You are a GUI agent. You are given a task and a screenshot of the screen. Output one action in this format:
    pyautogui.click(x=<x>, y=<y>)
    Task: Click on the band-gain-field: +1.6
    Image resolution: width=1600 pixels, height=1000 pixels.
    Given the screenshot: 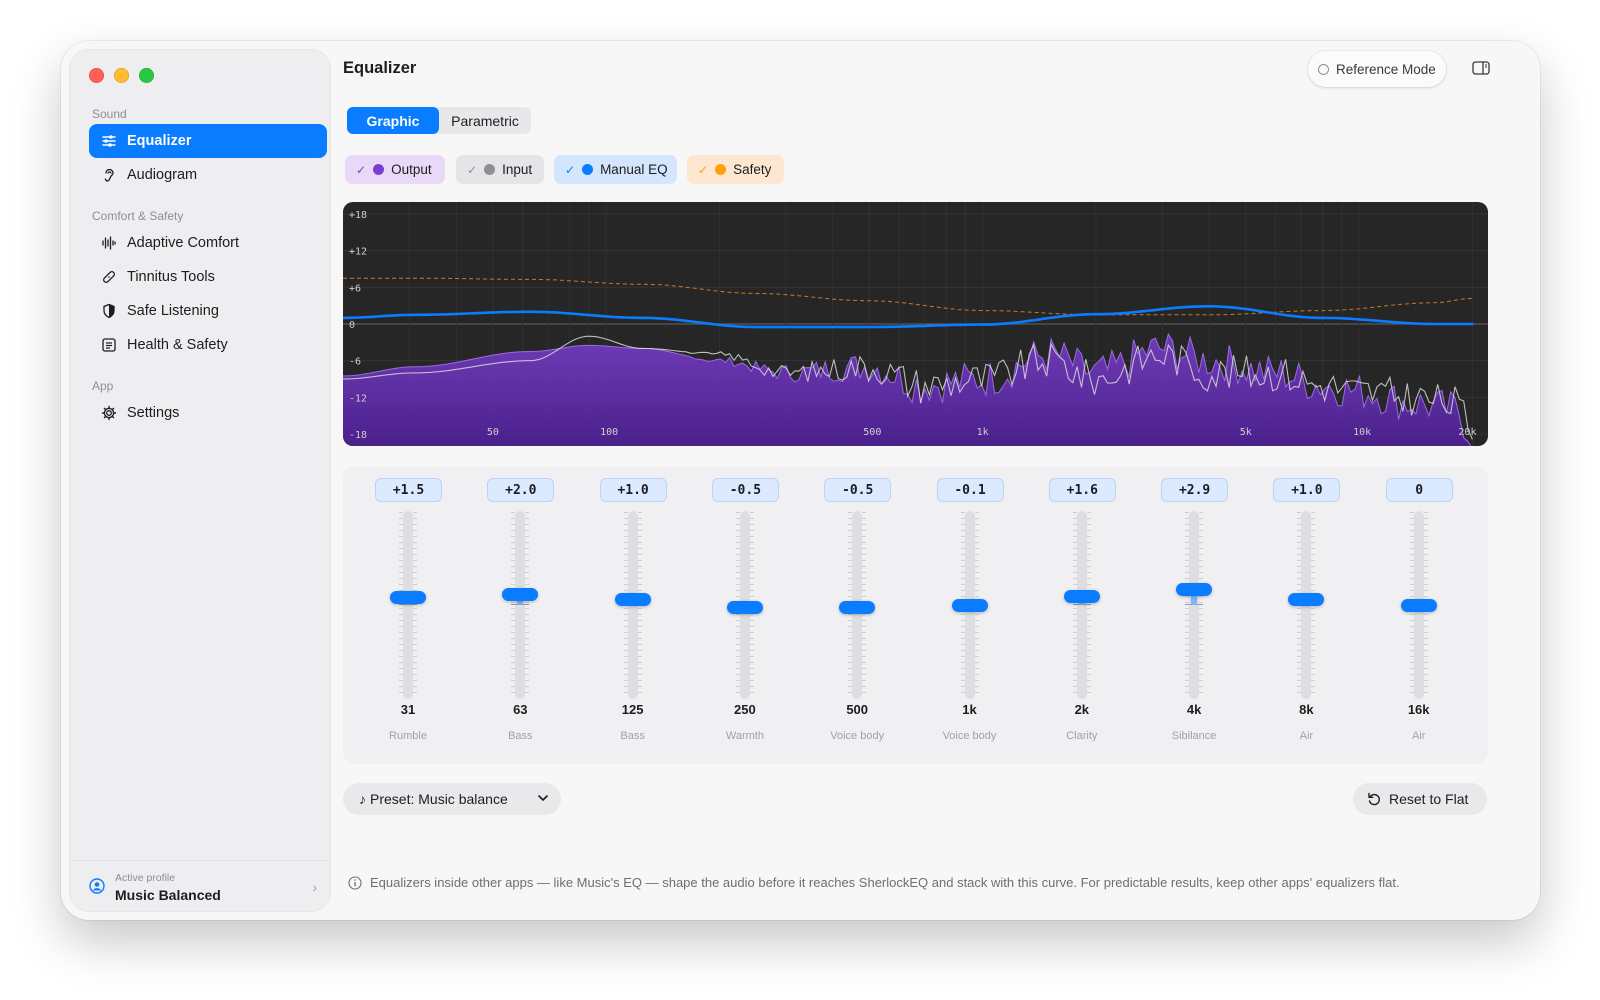 What is the action you would take?
    pyautogui.click(x=1082, y=490)
    